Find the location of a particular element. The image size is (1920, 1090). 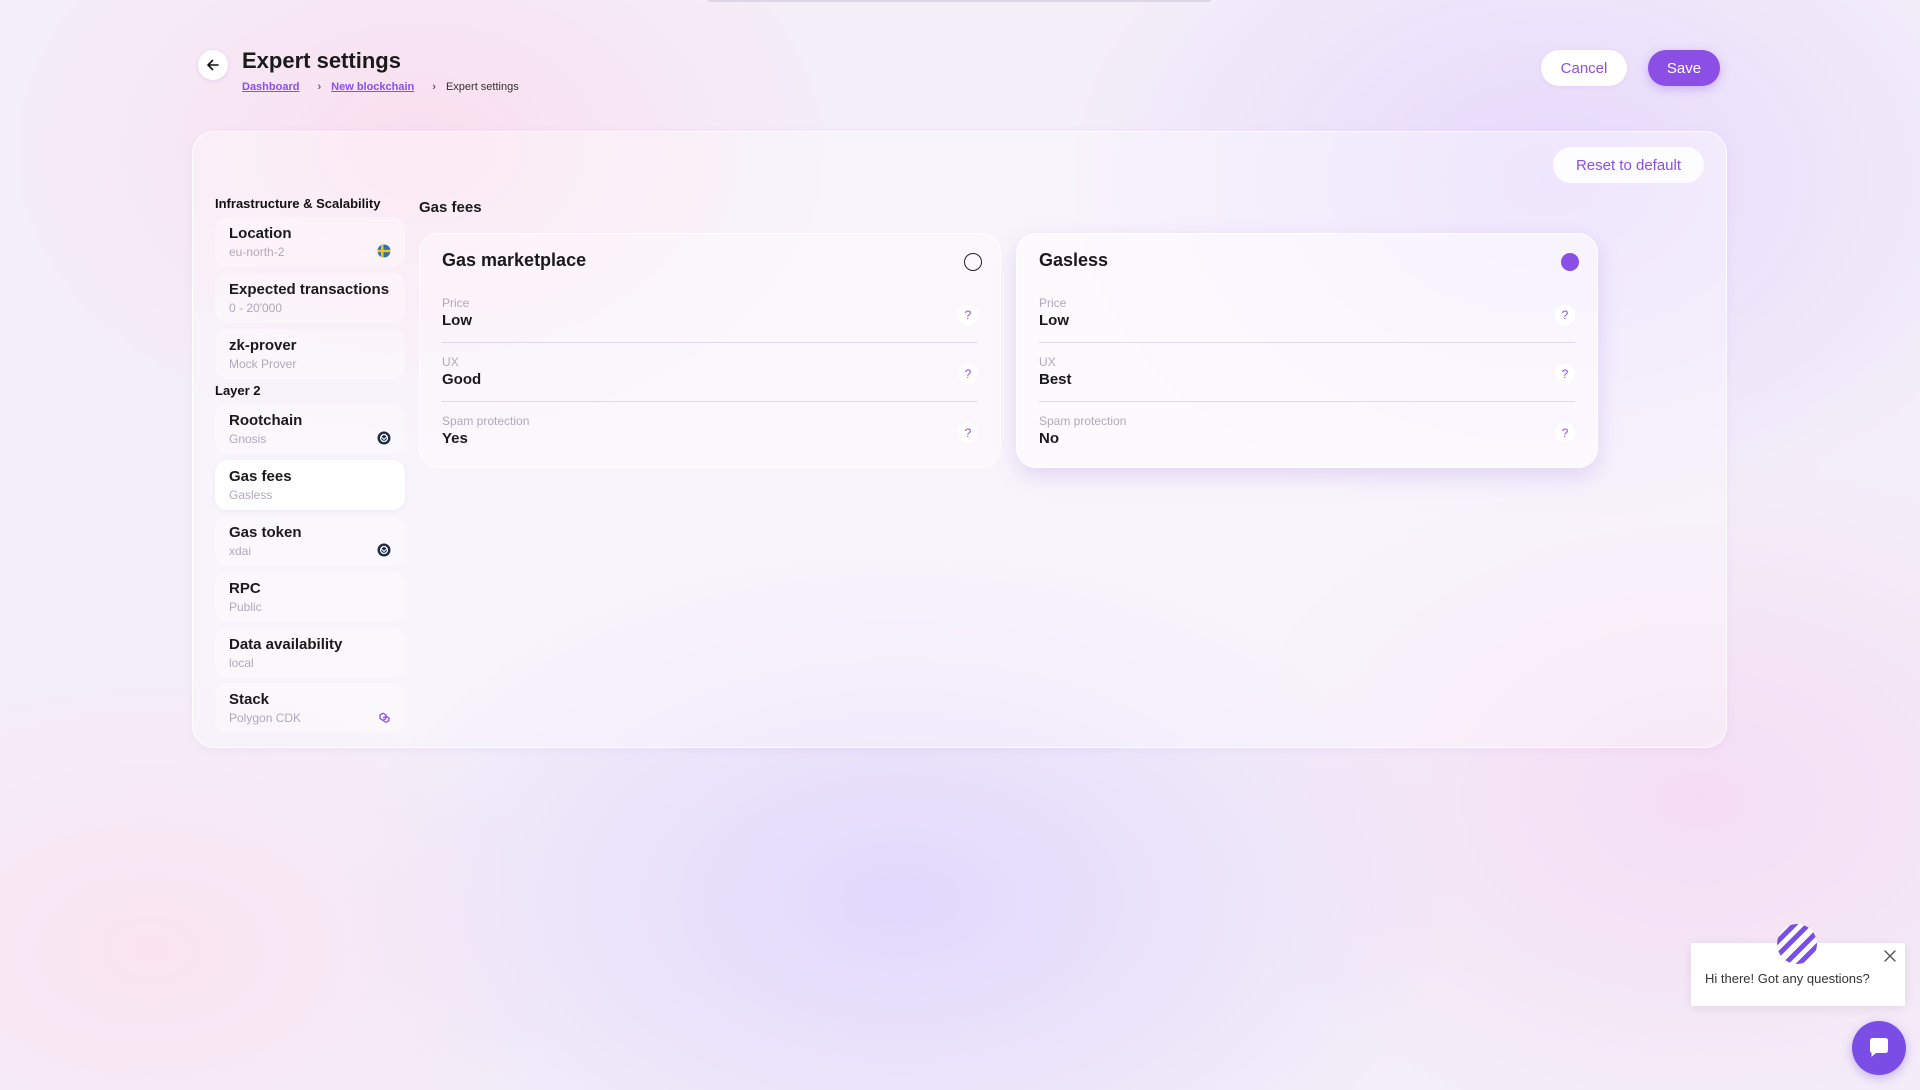

close-icon is located at coordinates (1890, 956).